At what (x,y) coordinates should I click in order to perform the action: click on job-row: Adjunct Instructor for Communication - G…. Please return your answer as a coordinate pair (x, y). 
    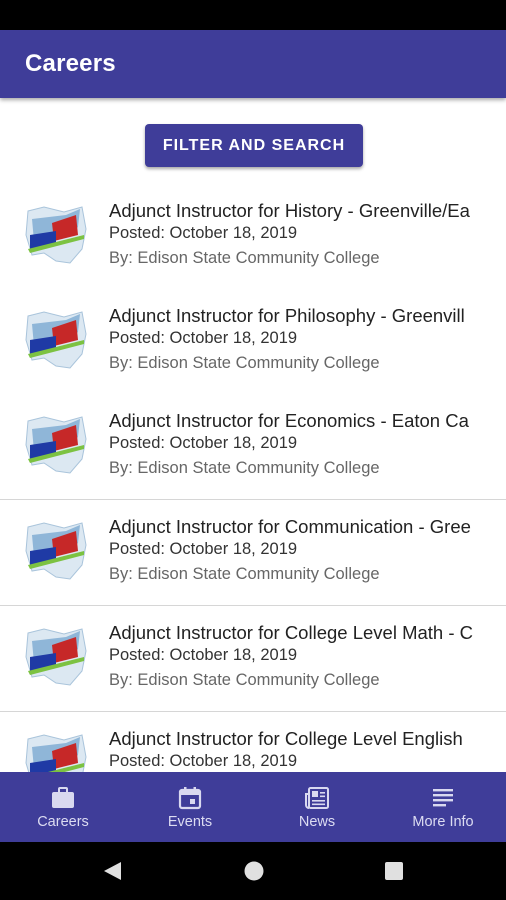
    Looking at the image, I should click on (253, 553).